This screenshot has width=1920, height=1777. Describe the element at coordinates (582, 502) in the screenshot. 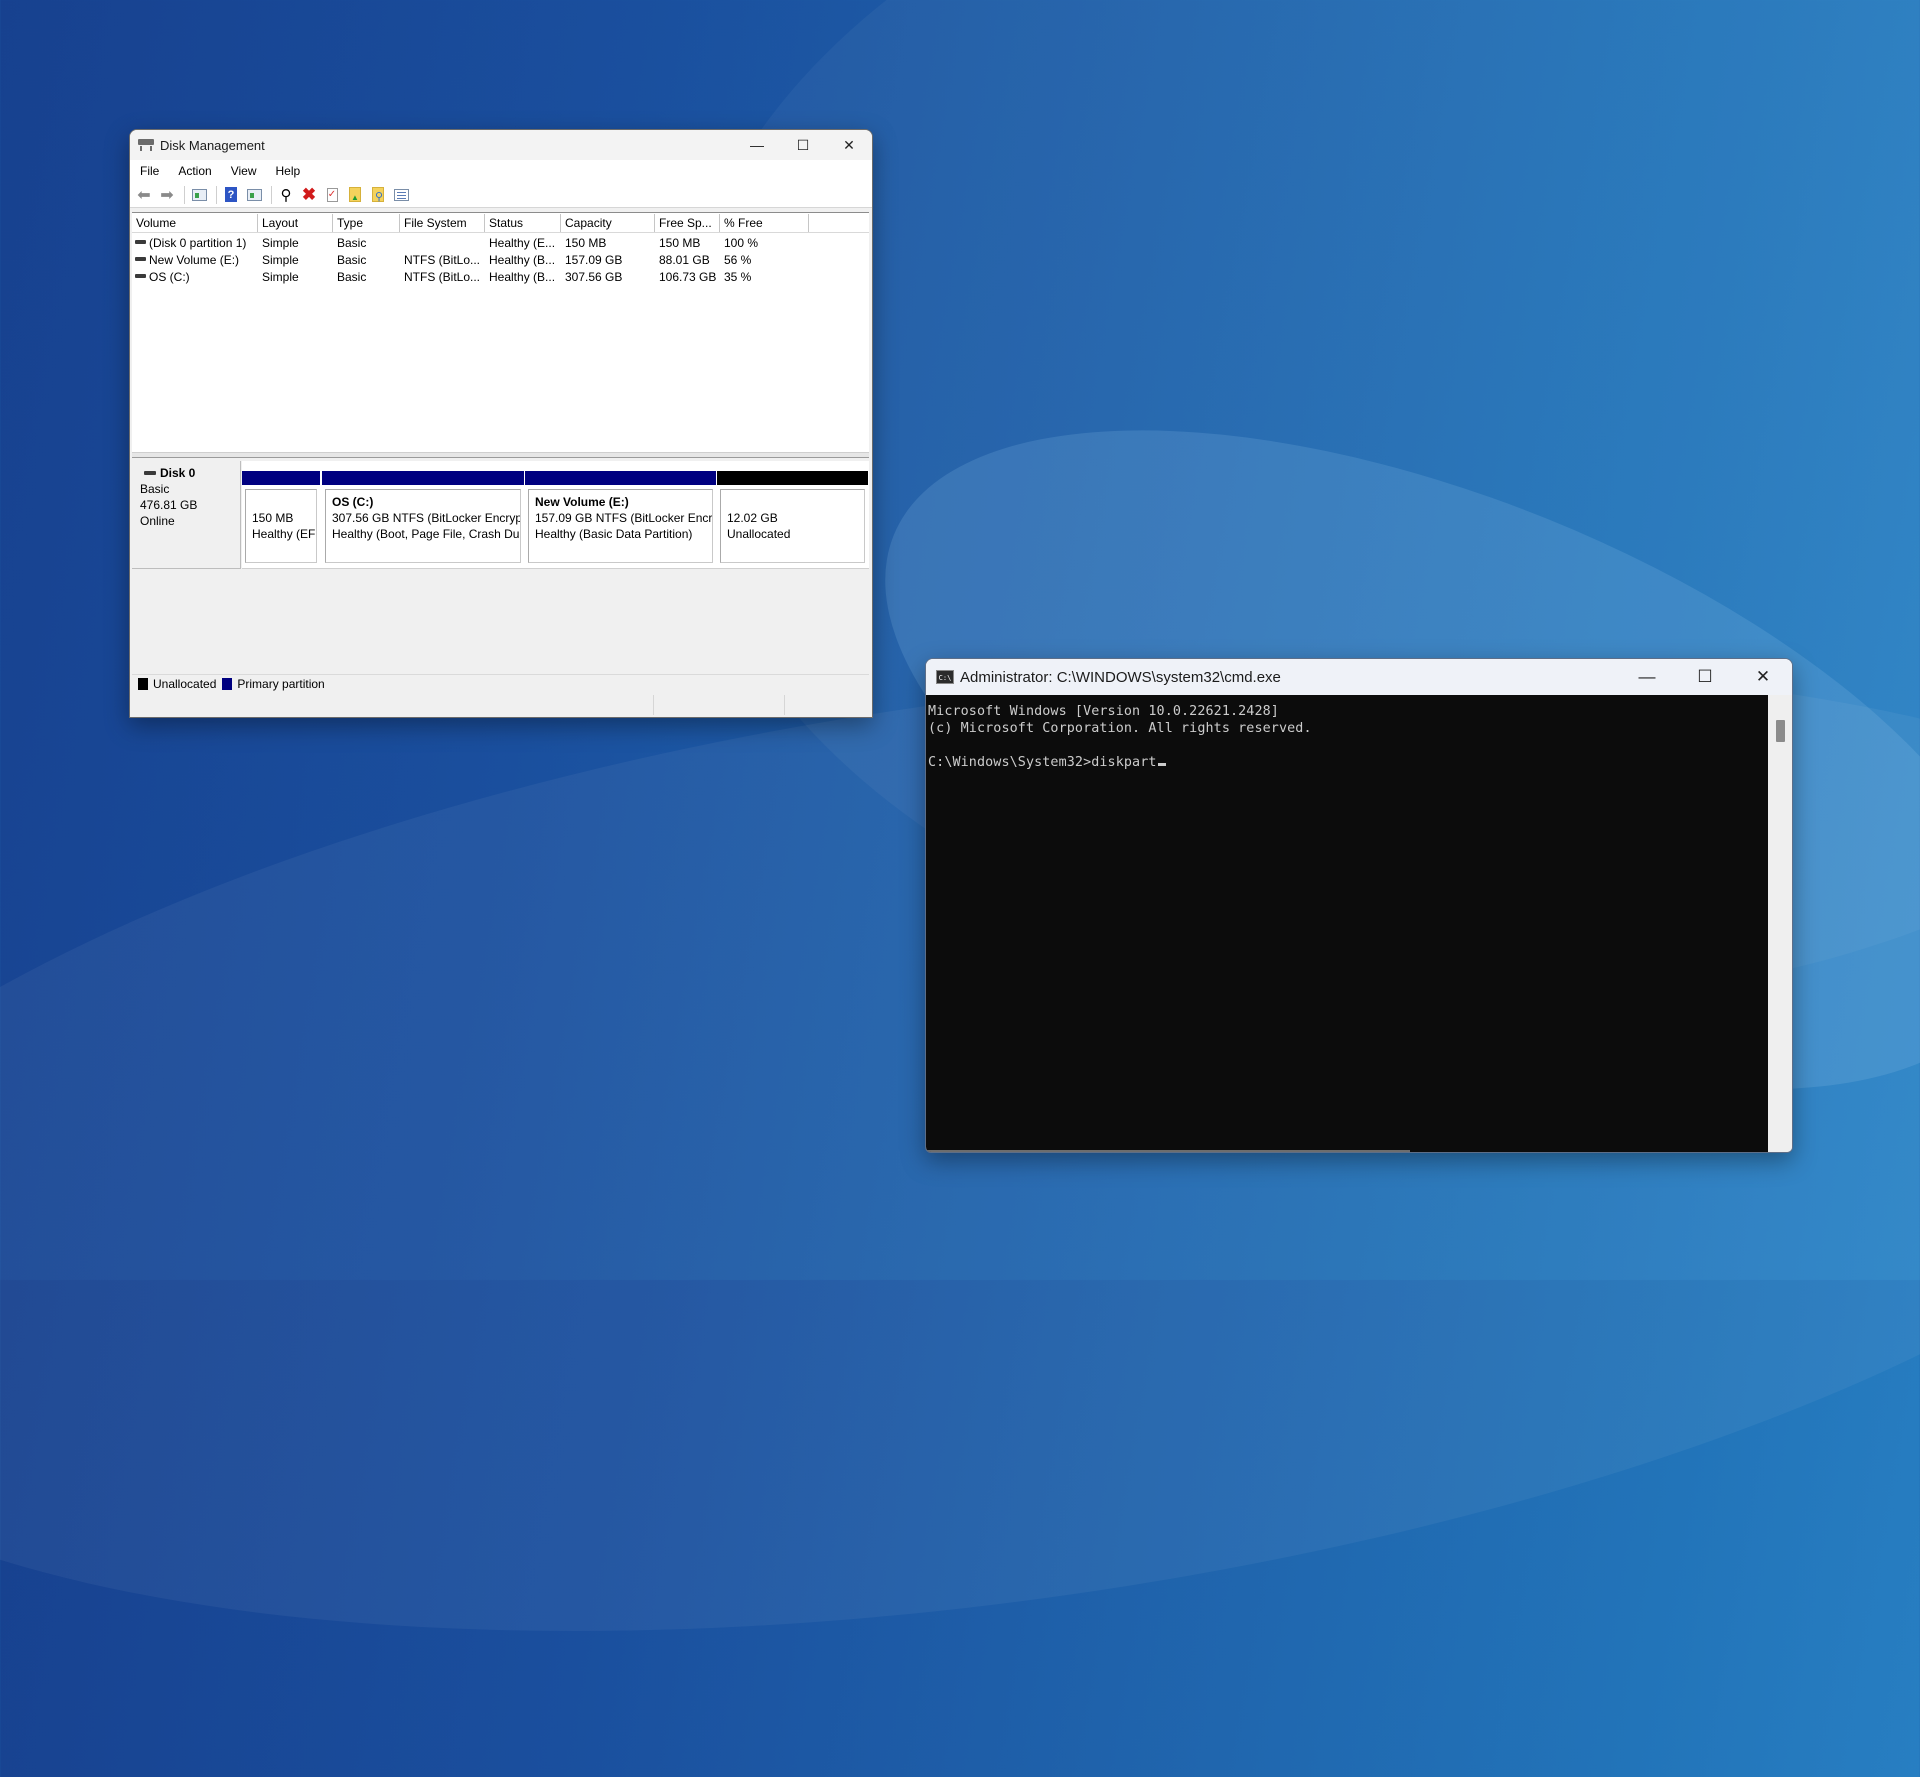

I see `partition-title: New Volume (E:)` at that location.